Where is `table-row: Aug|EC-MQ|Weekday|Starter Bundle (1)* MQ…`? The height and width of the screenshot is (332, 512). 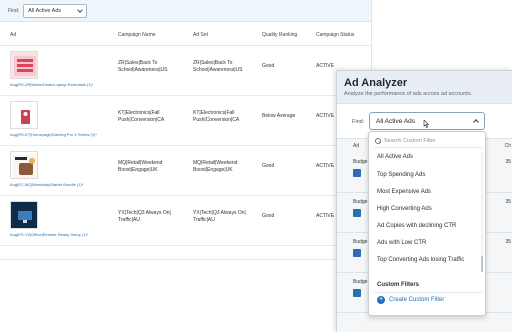 table-row: Aug|EC-MQ|Weekday|Starter Bundle (1)* MQ… is located at coordinates (185, 171).